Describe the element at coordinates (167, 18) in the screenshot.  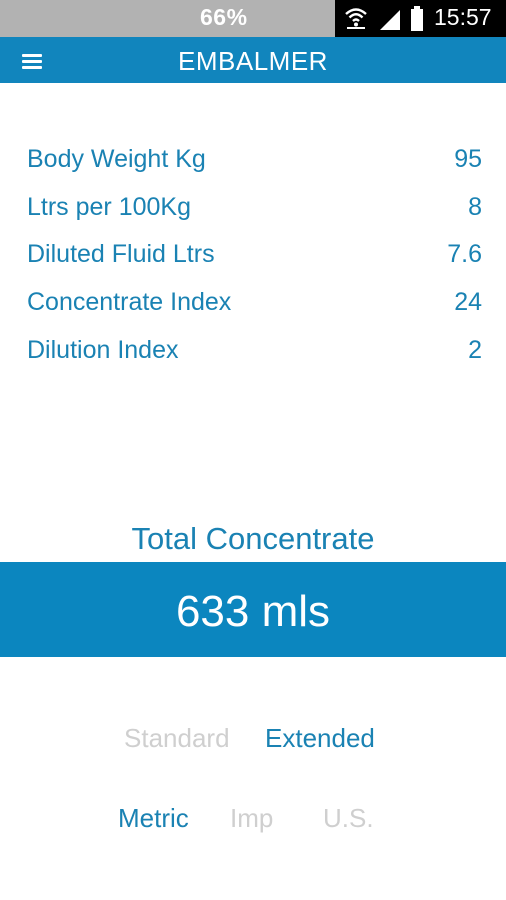
I see `status-bar-left` at that location.